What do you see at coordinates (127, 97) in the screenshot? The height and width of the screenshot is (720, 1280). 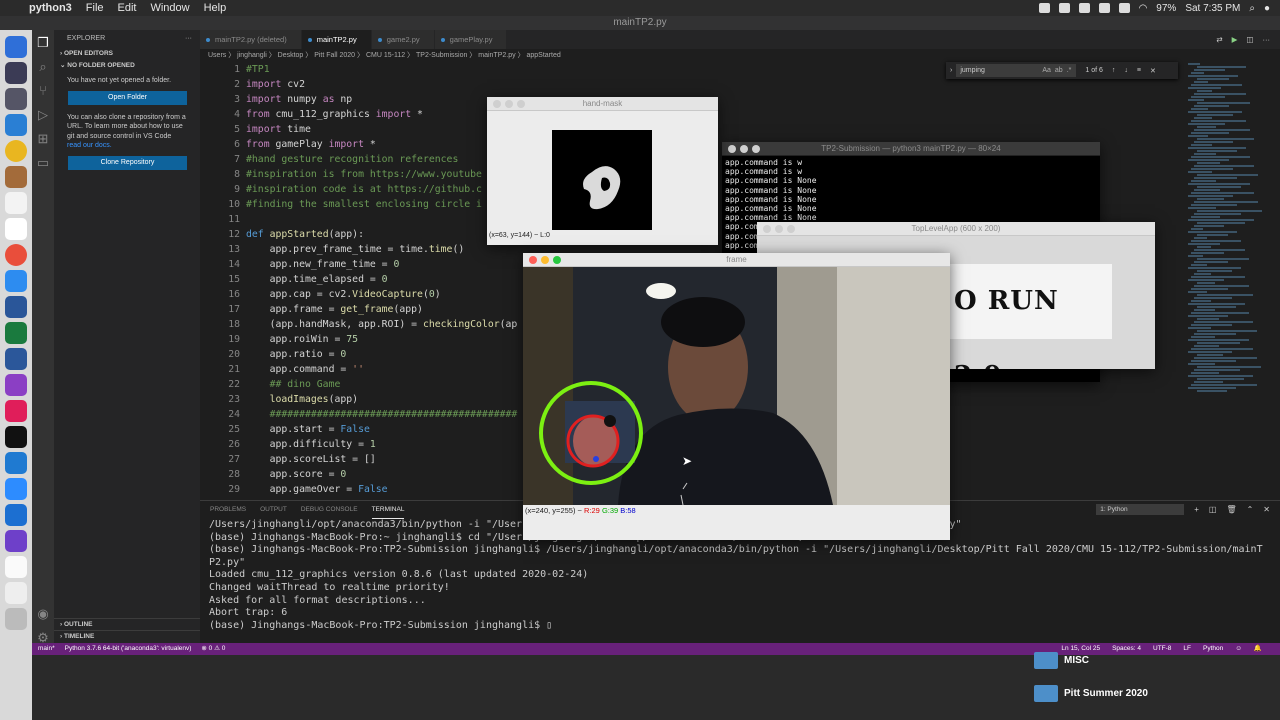 I see `open-folder-button: Open Folder` at bounding box center [127, 97].